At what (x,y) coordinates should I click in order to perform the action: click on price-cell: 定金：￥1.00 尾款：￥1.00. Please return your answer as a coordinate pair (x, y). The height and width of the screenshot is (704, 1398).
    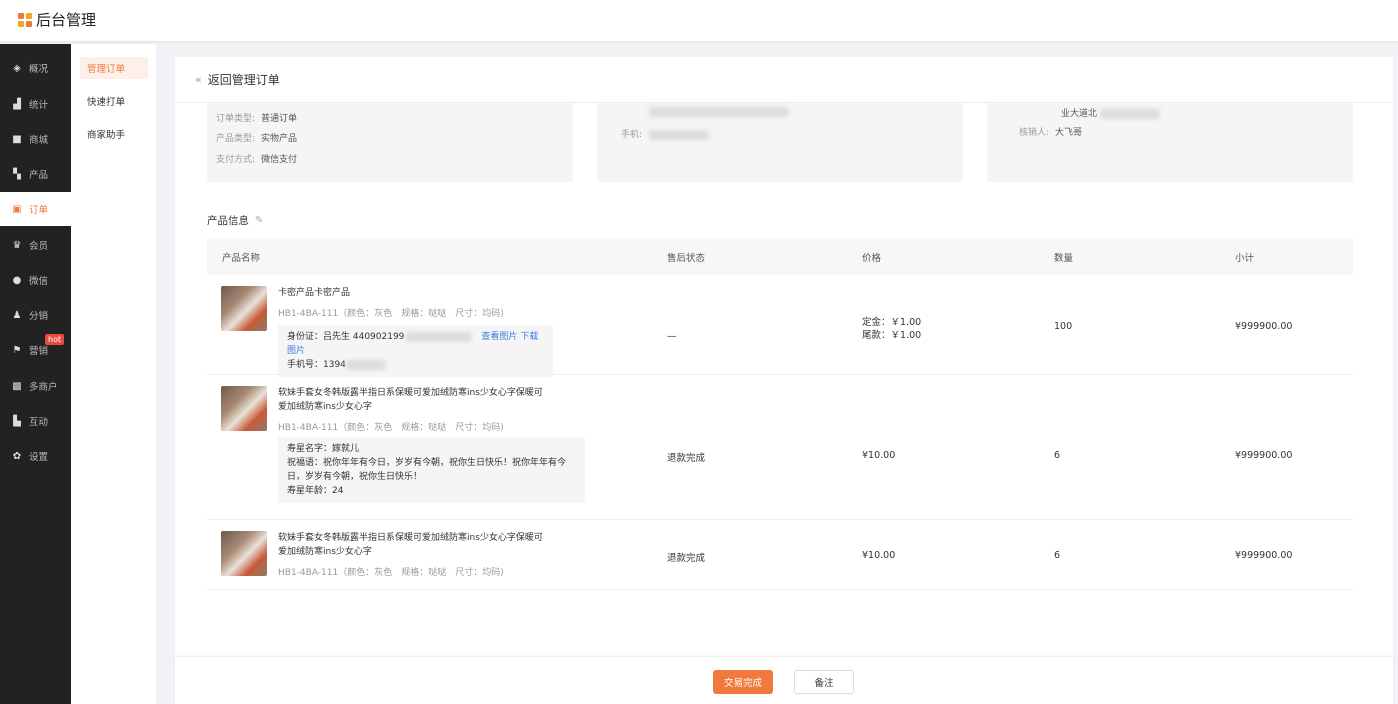
    Looking at the image, I should click on (892, 329).